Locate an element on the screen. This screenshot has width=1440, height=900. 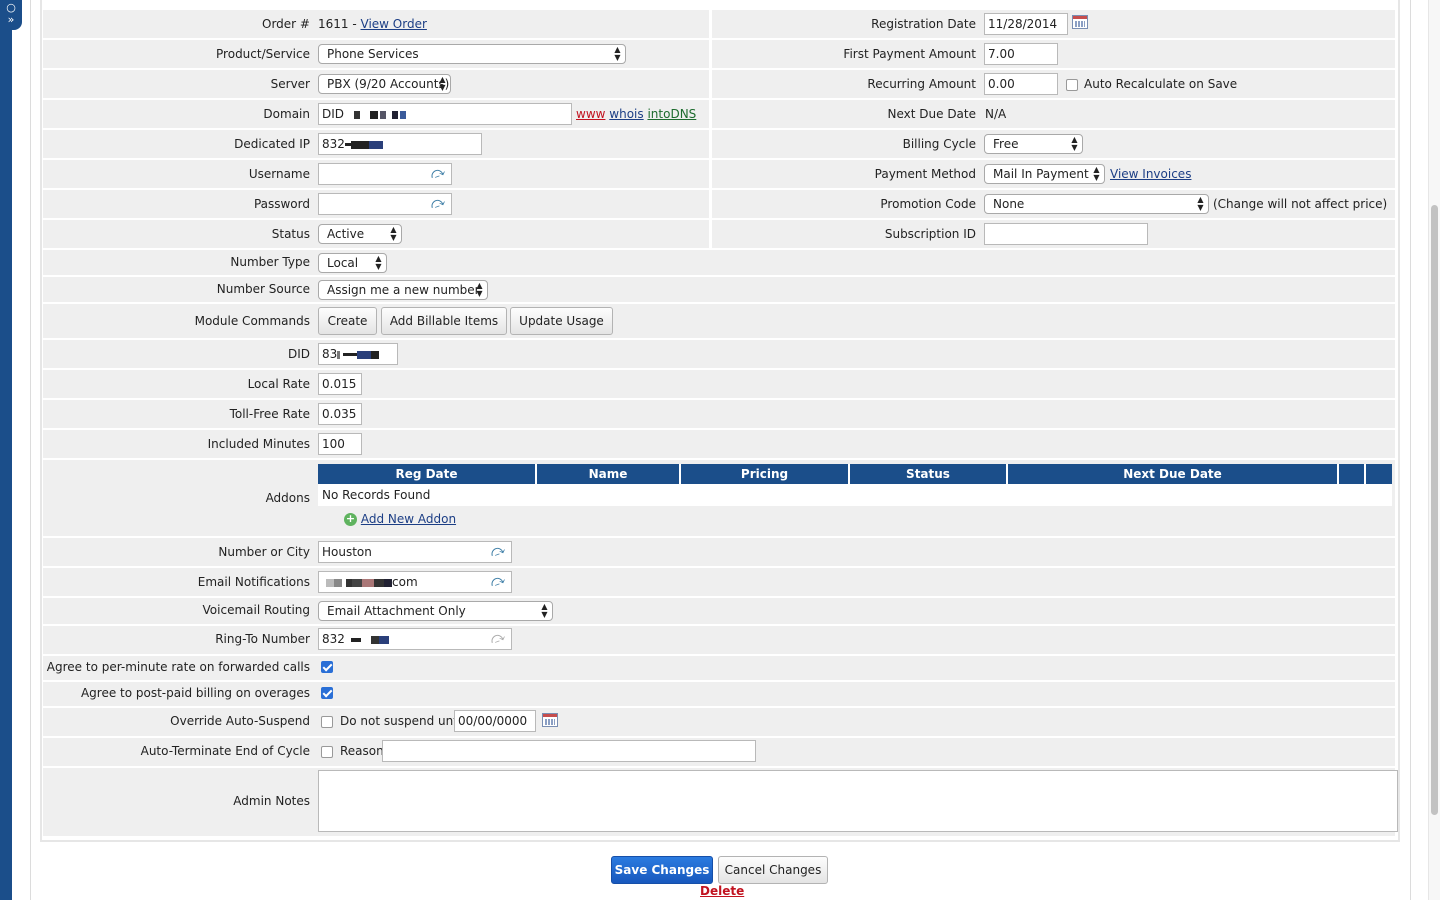
addons-label: Addons is located at coordinates (287, 498).